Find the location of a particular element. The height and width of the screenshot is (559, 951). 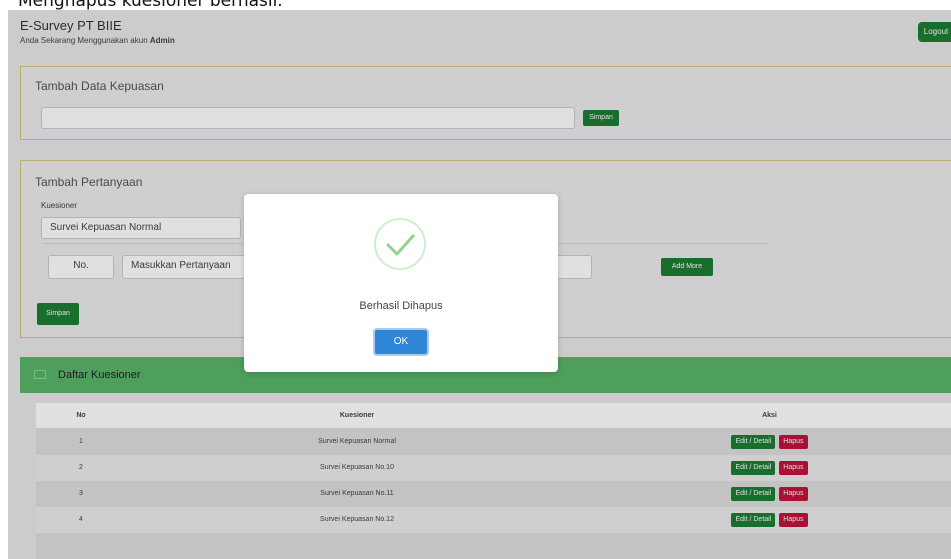

success-check-icon is located at coordinates (400, 244).